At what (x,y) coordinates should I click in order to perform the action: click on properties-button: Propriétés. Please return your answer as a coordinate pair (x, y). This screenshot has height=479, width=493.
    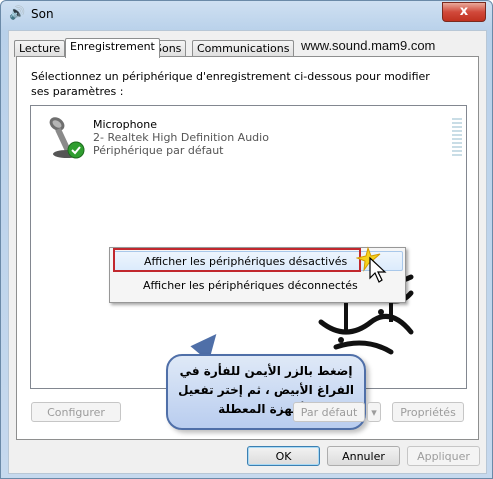
    Looking at the image, I should click on (428, 412).